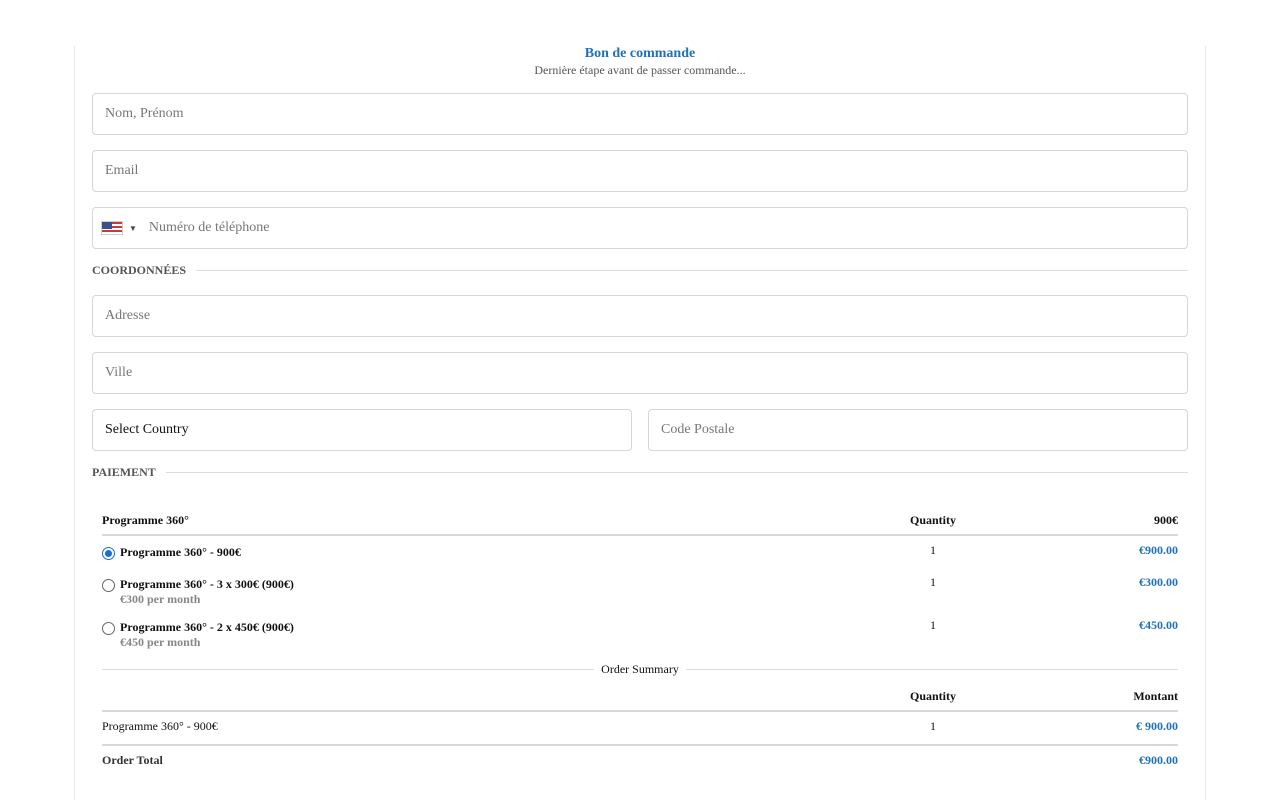 This screenshot has width=1280, height=800. What do you see at coordinates (1158, 625) in the screenshot?
I see `product-amount-3: €450.00` at bounding box center [1158, 625].